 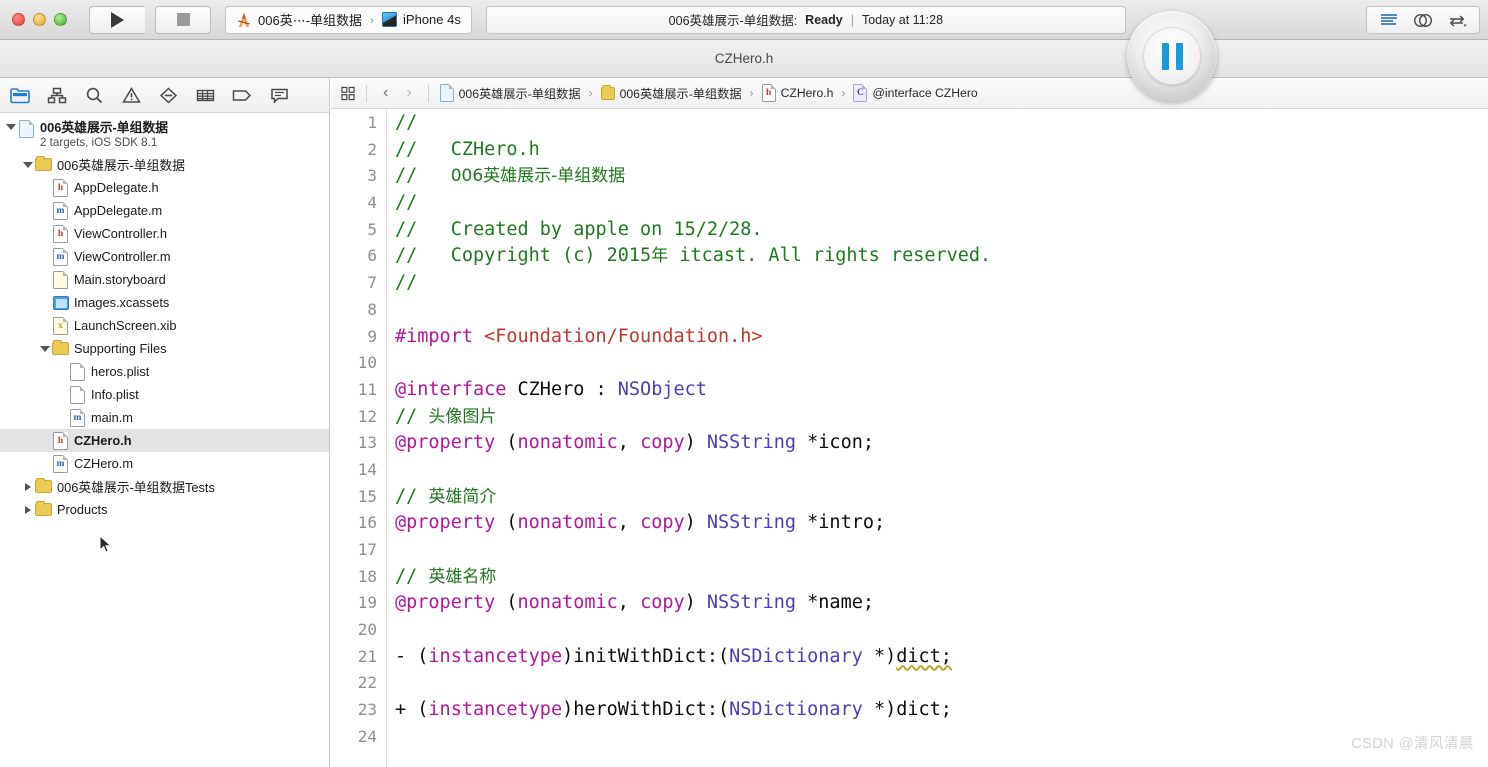 What do you see at coordinates (164, 187) in the screenshot?
I see `tree-row-AppDelegate.h: h AppDelegate.h` at bounding box center [164, 187].